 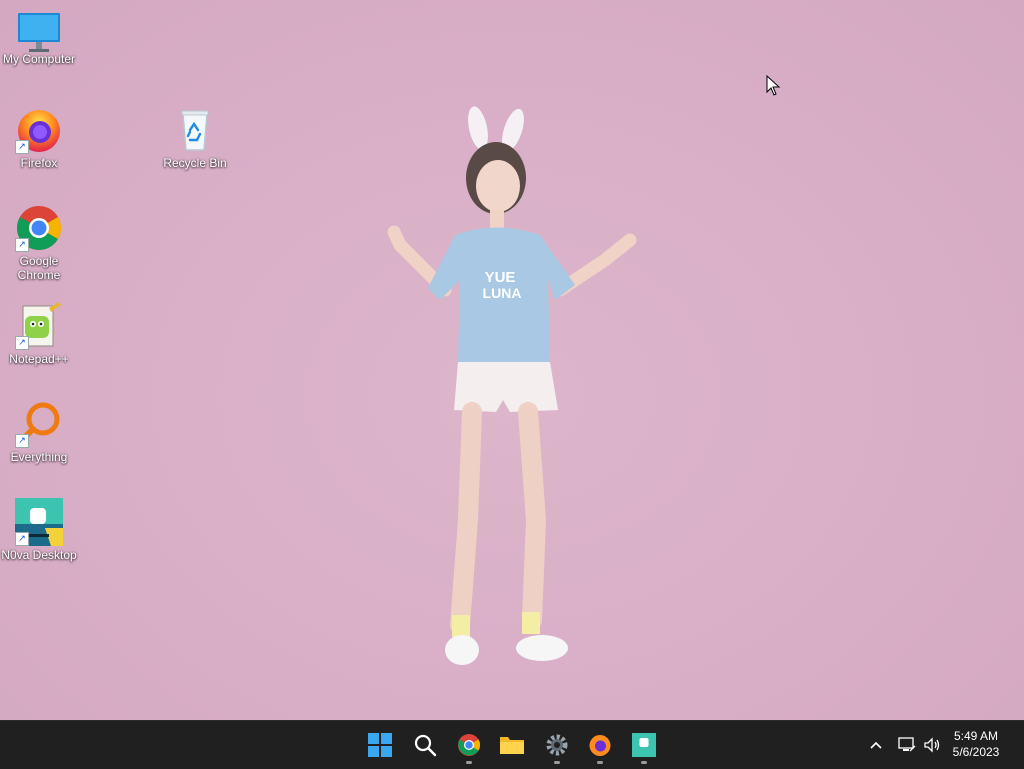 I want to click on monitor-icon, so click(x=39, y=34).